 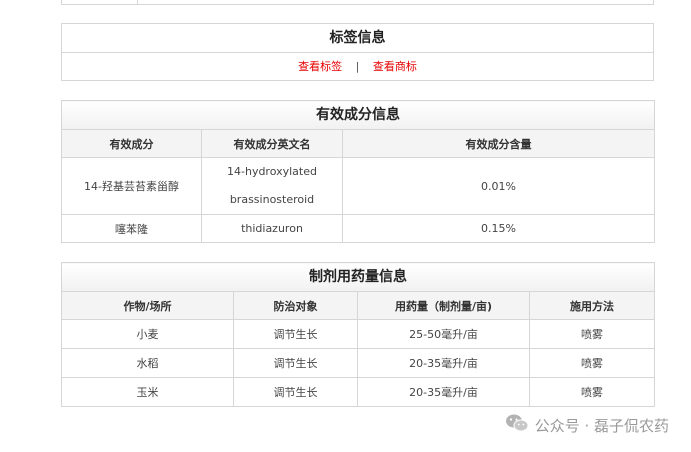 I want to click on ingredient-en-name: thidiazuron, so click(x=272, y=228).